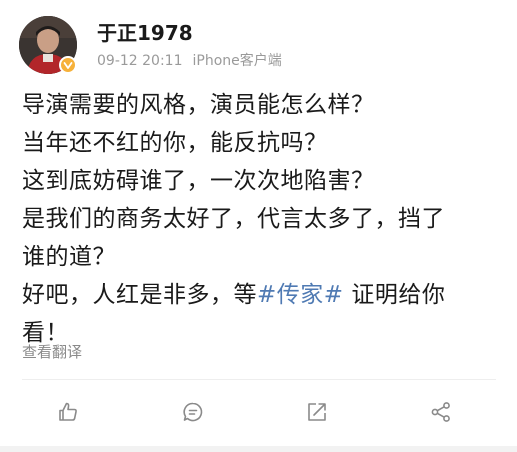  What do you see at coordinates (300, 295) in the screenshot?
I see `topic-link: #传家#` at bounding box center [300, 295].